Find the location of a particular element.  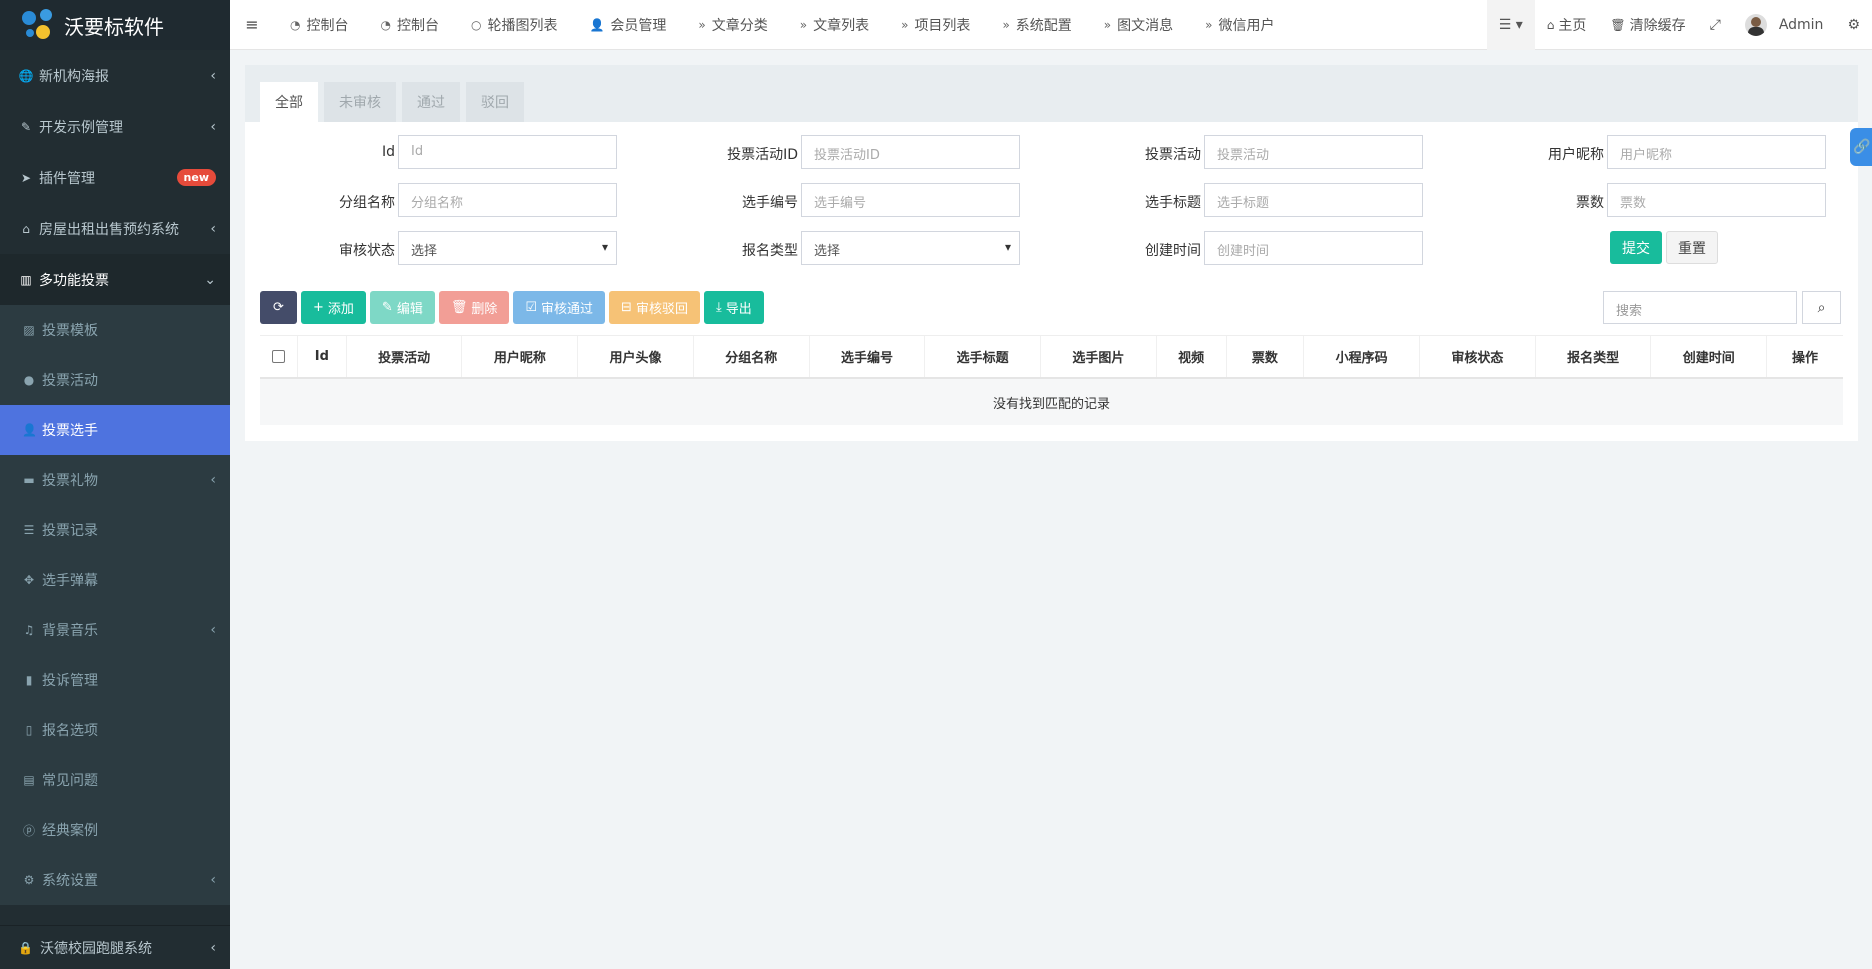

player-title-input: 选手标题 is located at coordinates (1313, 200).